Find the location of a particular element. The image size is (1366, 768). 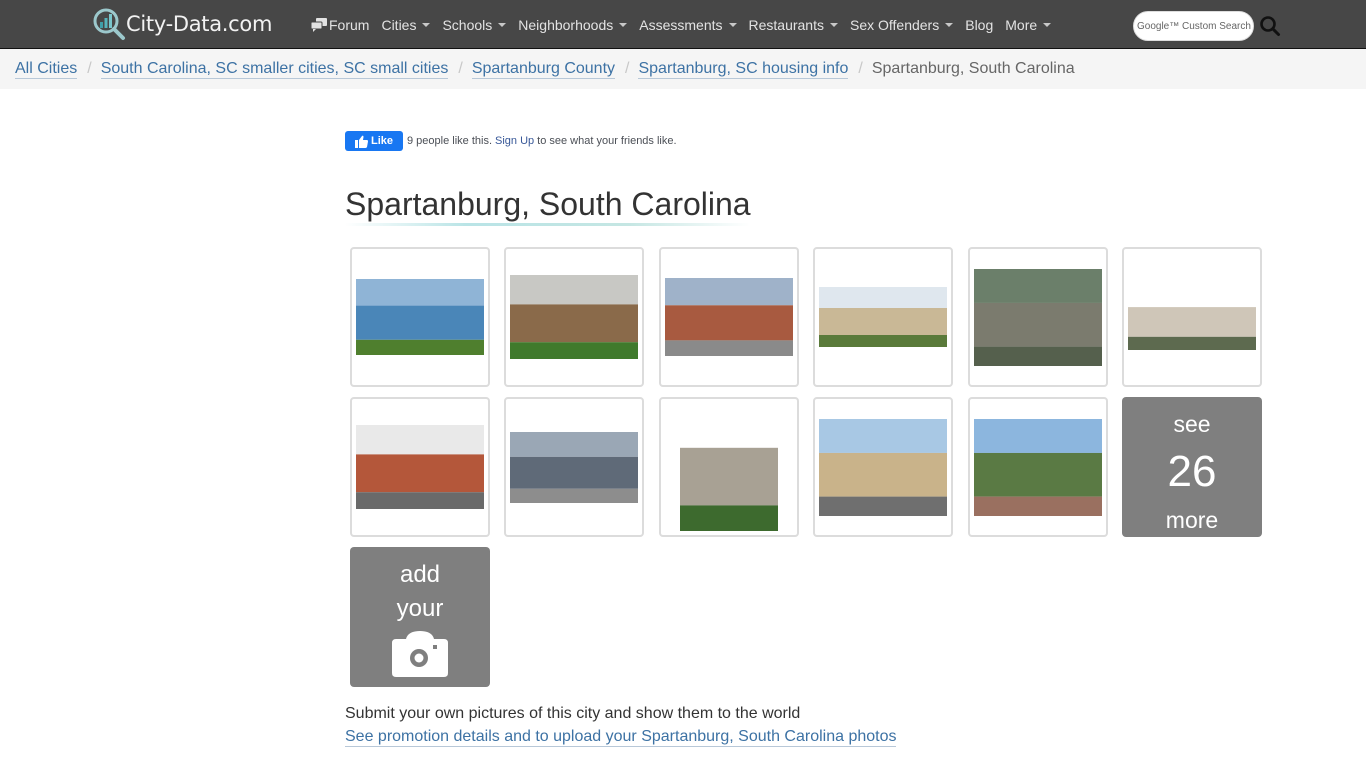

search-icon is located at coordinates (1270, 26).